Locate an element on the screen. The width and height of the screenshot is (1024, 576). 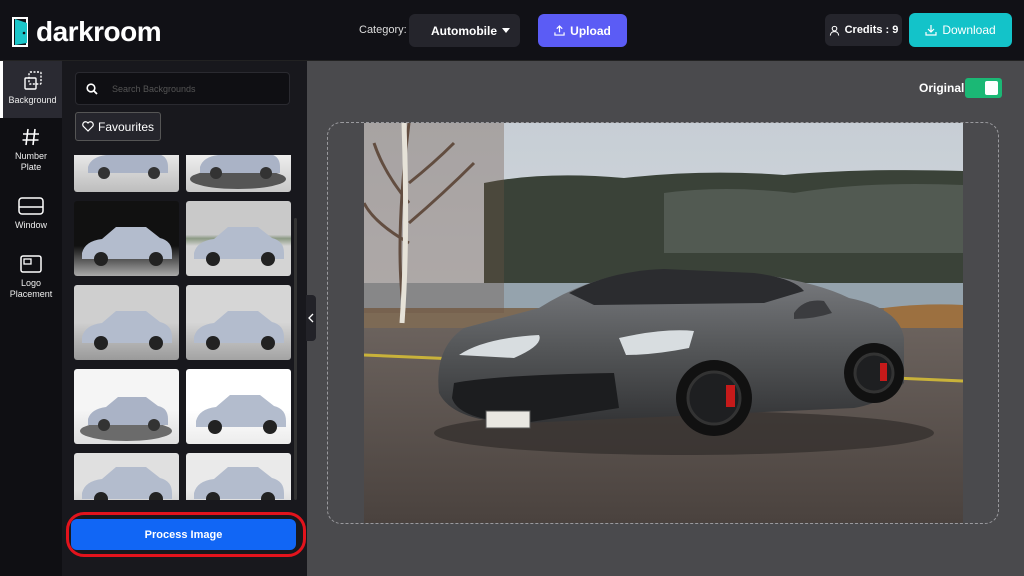
chevron-left-icon is located at coordinates (311, 318).